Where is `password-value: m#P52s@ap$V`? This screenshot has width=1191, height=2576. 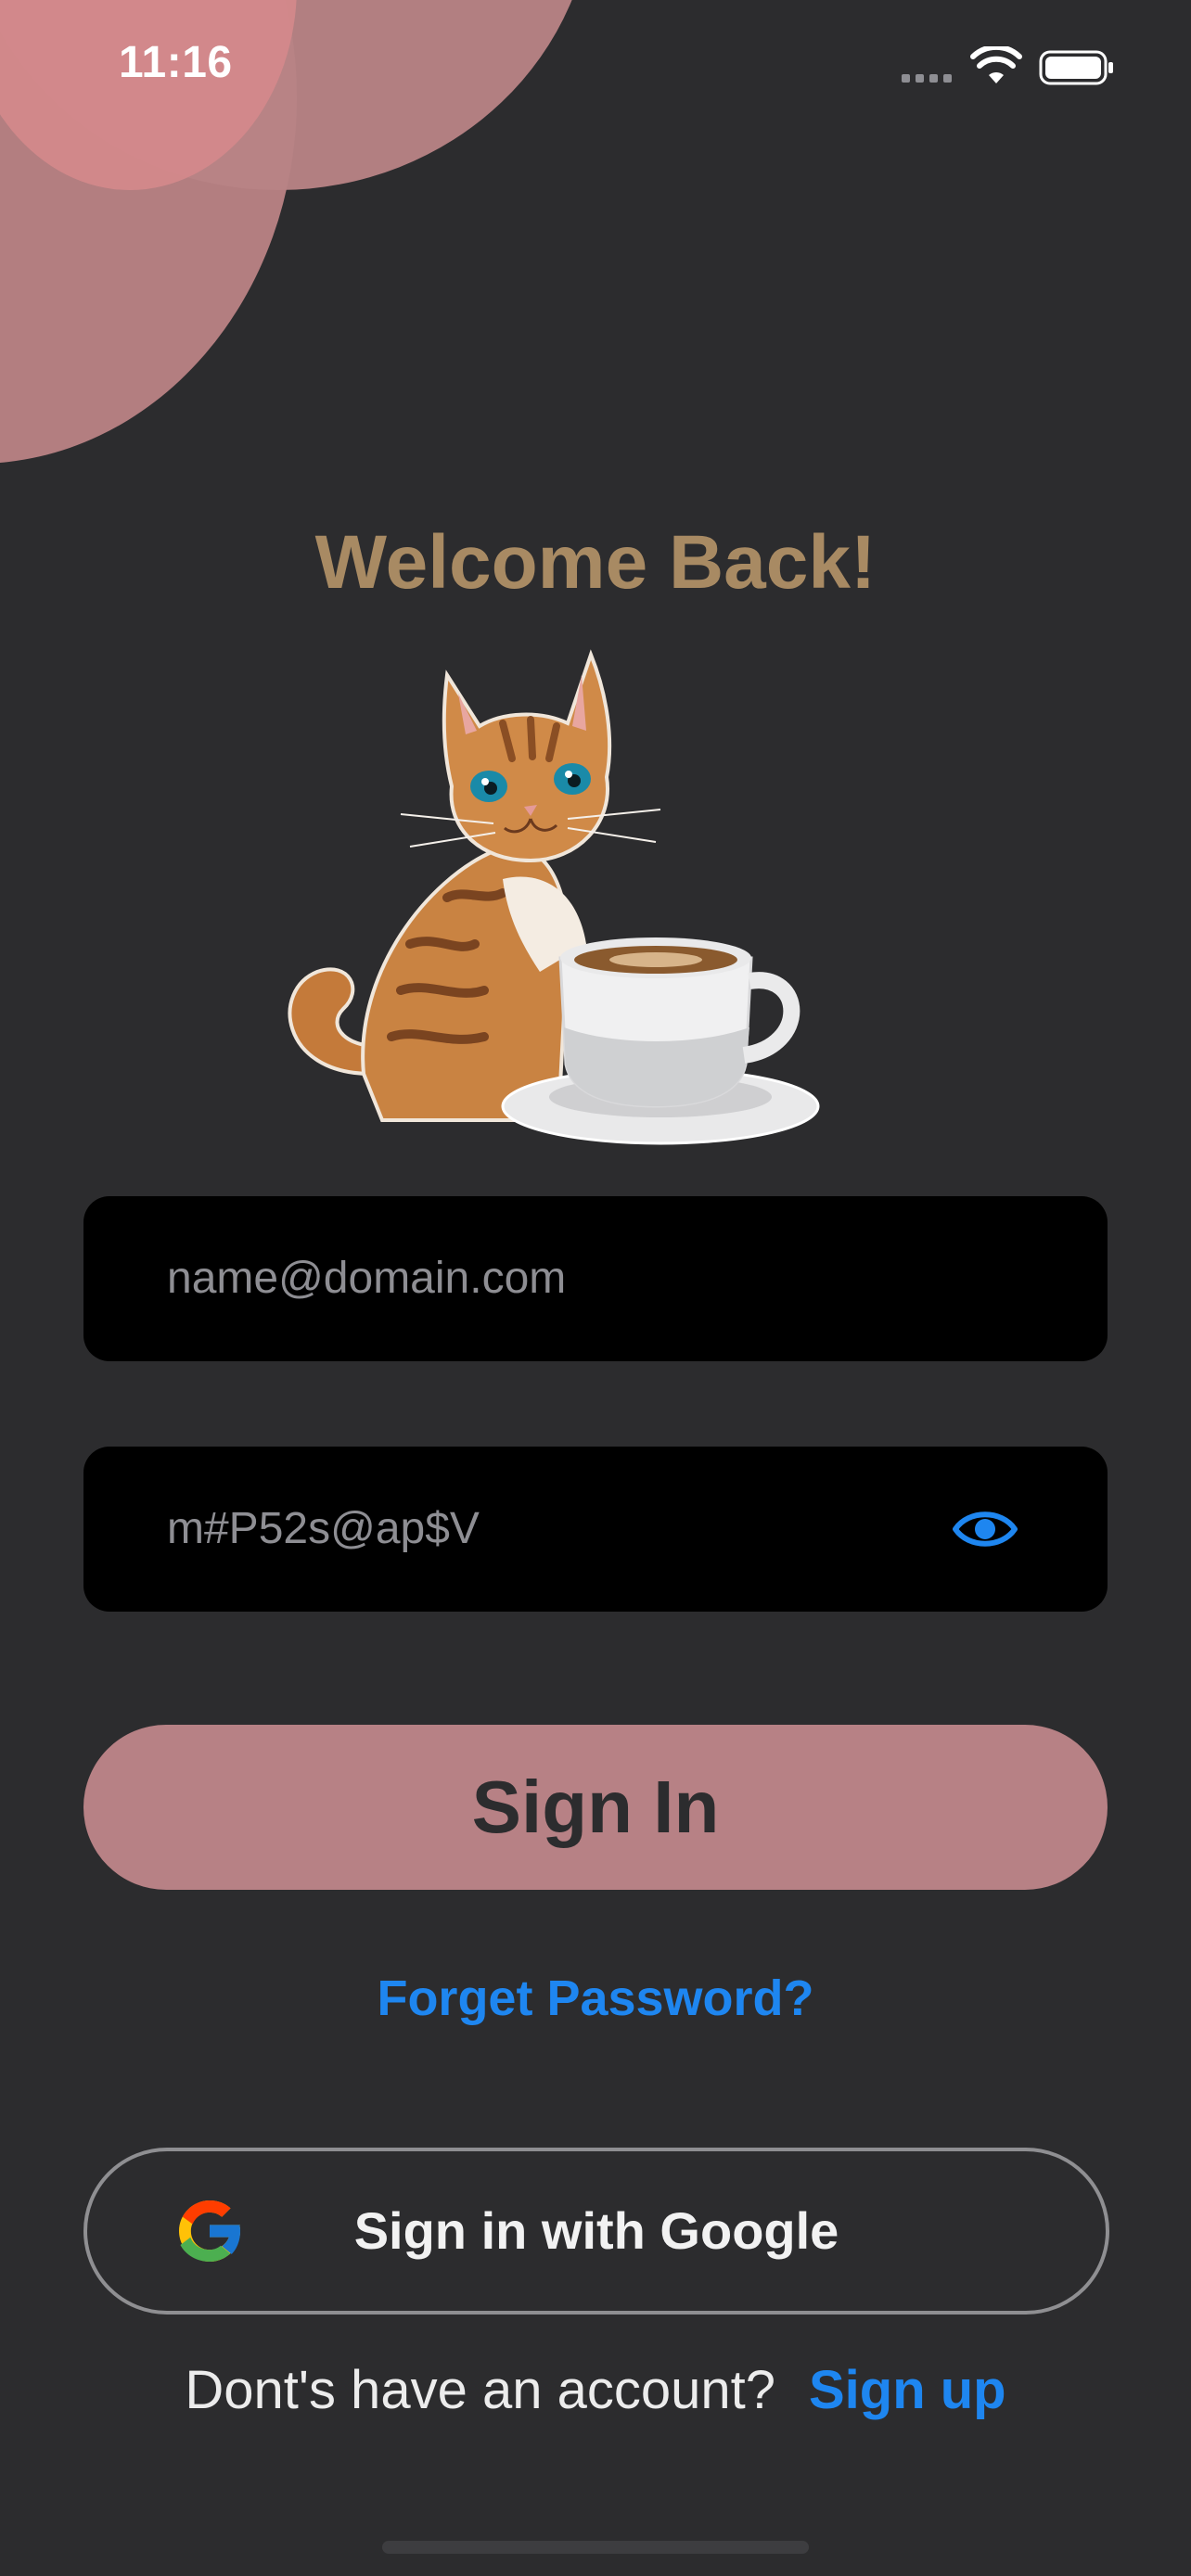
password-value: m#P52s@ap$V is located at coordinates (323, 1528).